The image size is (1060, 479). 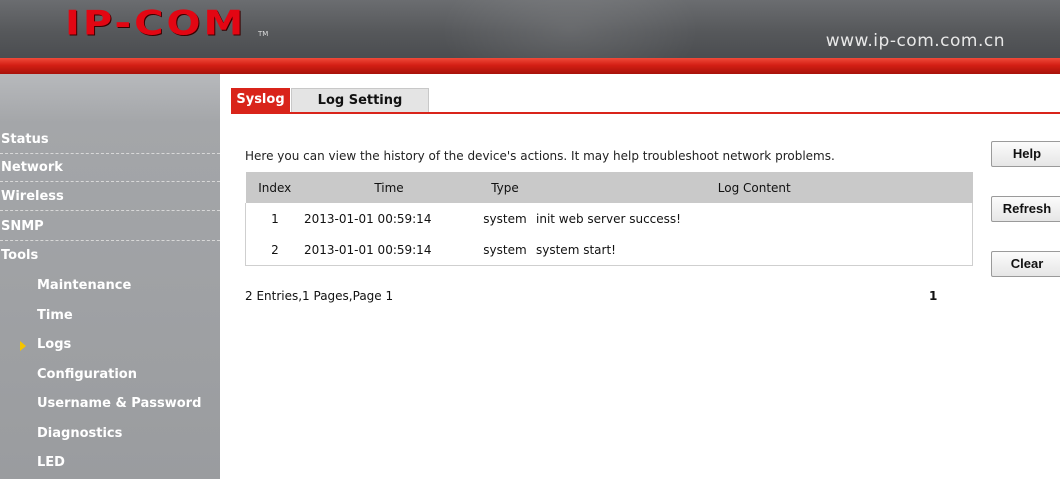 What do you see at coordinates (645, 113) in the screenshot?
I see `tab-underline` at bounding box center [645, 113].